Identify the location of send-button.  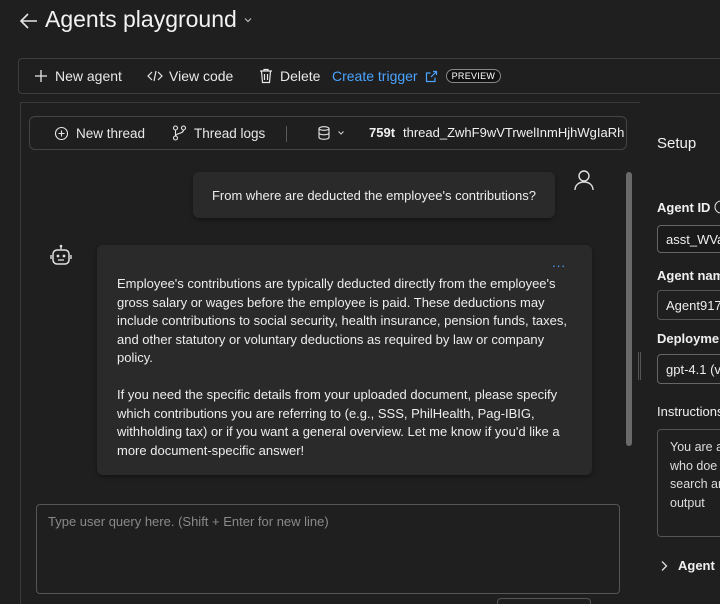
(544, 601).